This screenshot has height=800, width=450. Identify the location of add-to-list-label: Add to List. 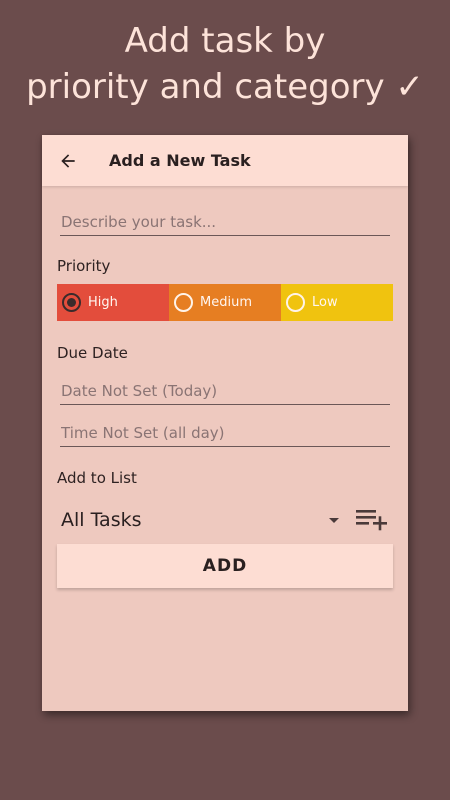
(97, 478).